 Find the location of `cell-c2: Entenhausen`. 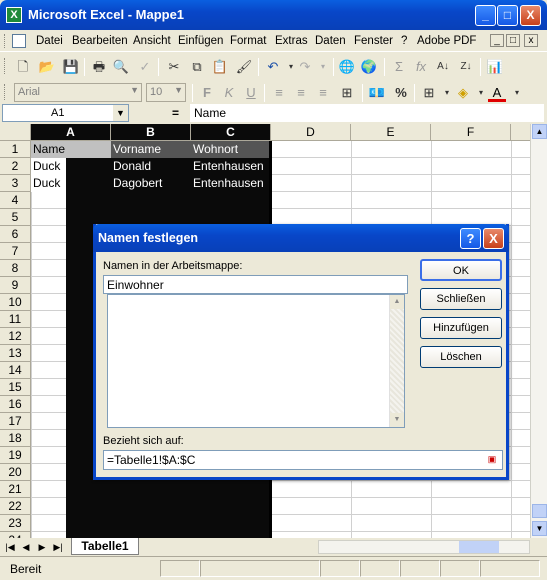

cell-c2: Entenhausen is located at coordinates (230, 166).